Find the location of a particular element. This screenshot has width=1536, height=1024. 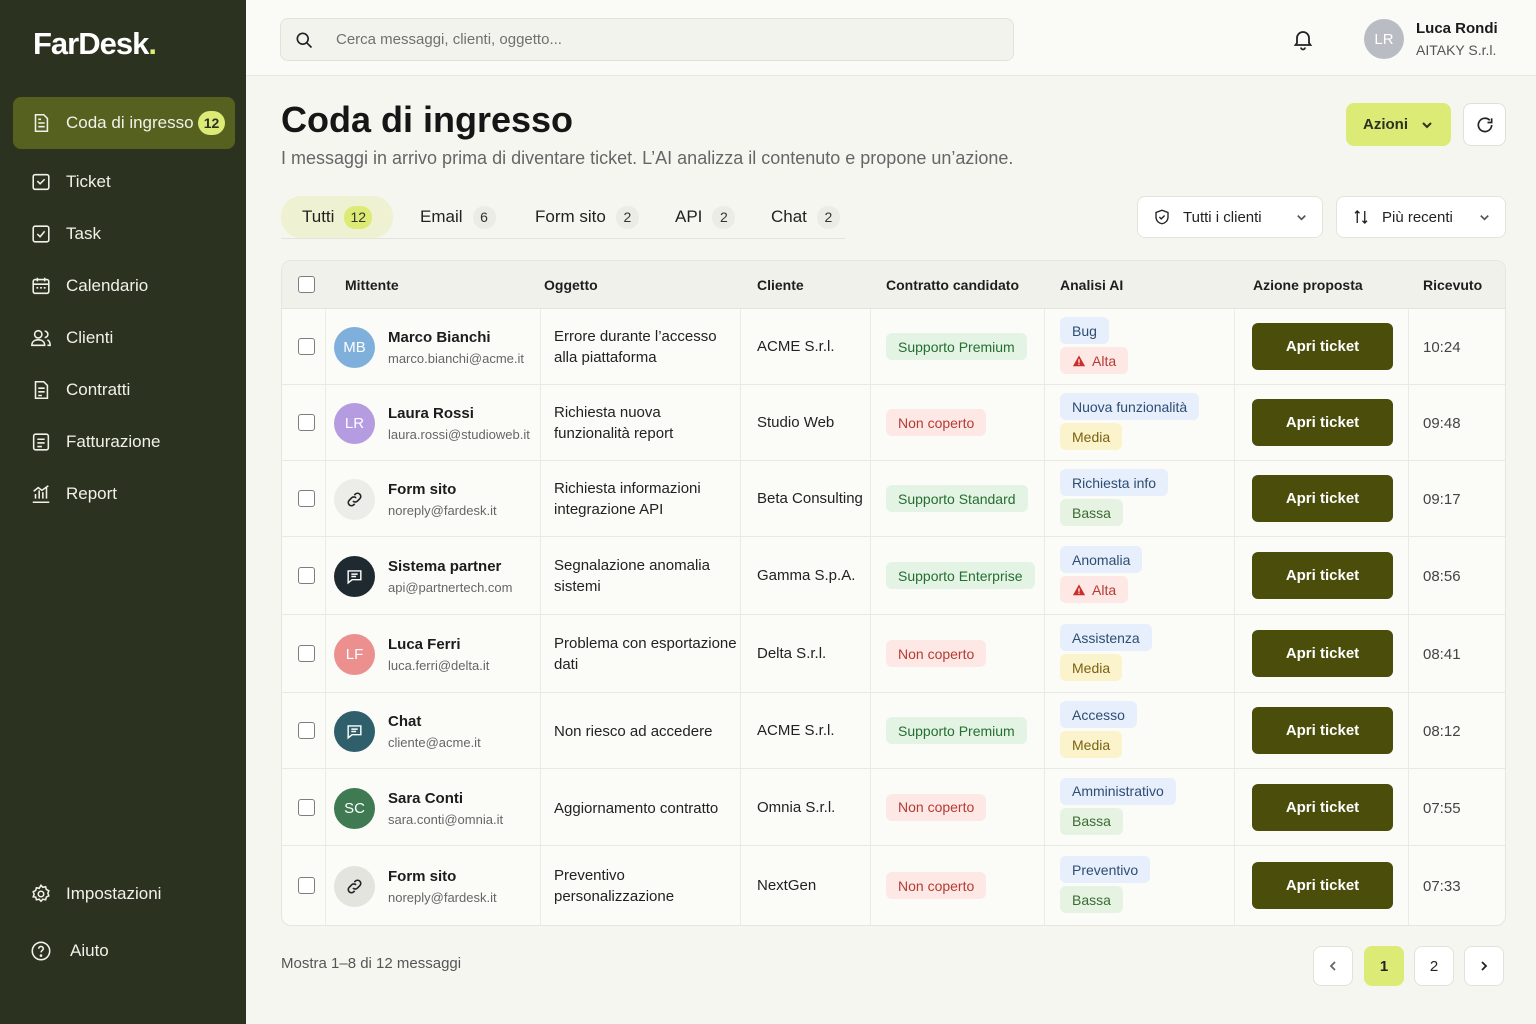

sort-icon is located at coordinates (1361, 217).